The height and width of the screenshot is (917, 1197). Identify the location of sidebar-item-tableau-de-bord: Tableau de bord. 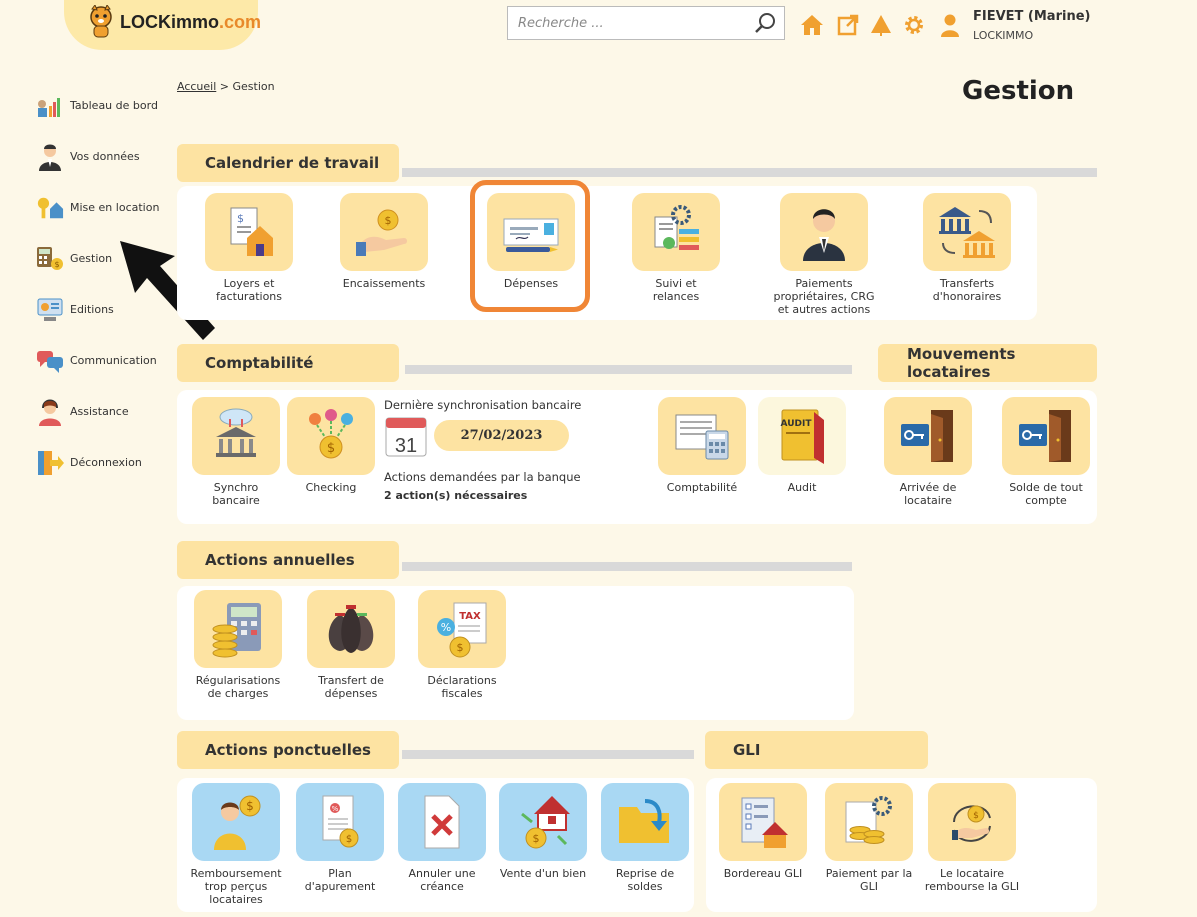
(97, 105).